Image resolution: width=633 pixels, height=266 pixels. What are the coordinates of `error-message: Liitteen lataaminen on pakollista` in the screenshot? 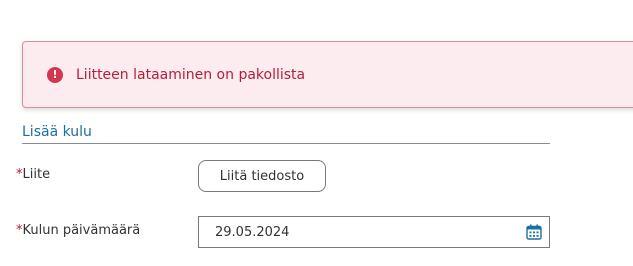 It's located at (191, 74).